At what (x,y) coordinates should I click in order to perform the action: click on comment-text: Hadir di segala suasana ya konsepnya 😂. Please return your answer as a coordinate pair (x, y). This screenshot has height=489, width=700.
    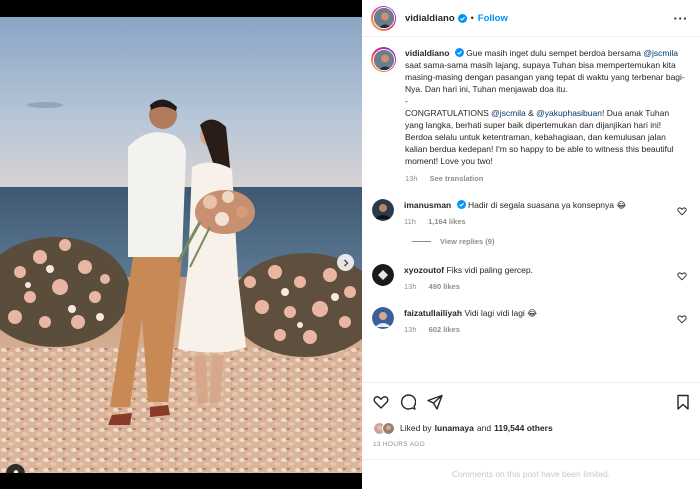
    Looking at the image, I should click on (547, 205).